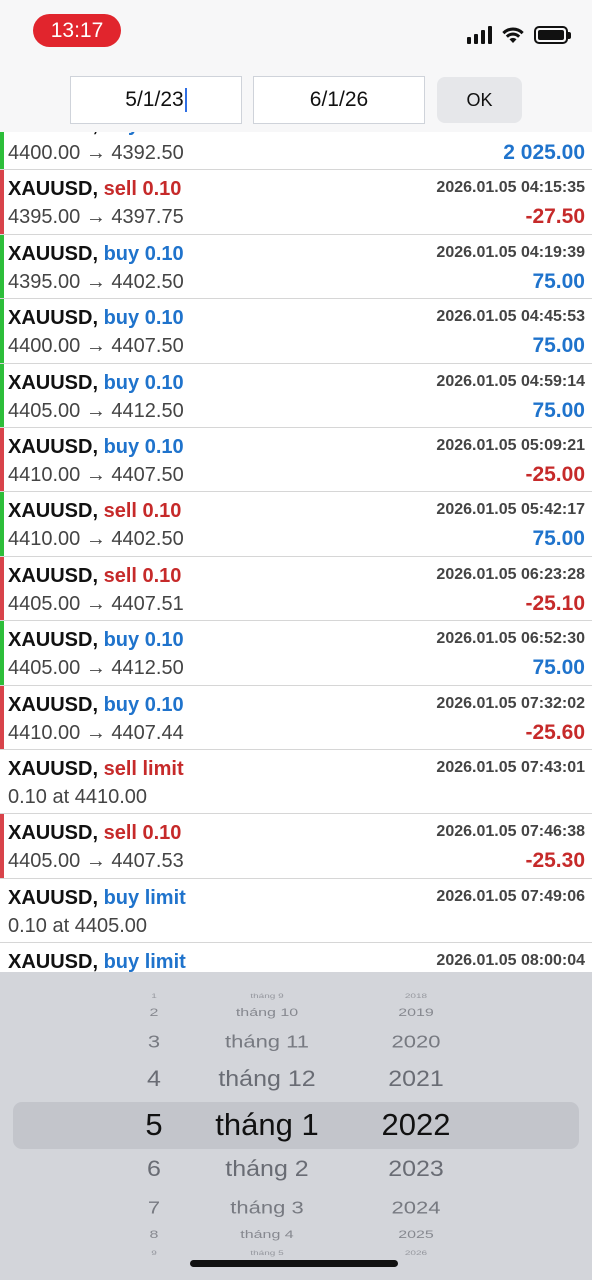 The image size is (592, 1280). Describe the element at coordinates (154, 1041) in the screenshot. I see `picker-day-item: 3` at that location.